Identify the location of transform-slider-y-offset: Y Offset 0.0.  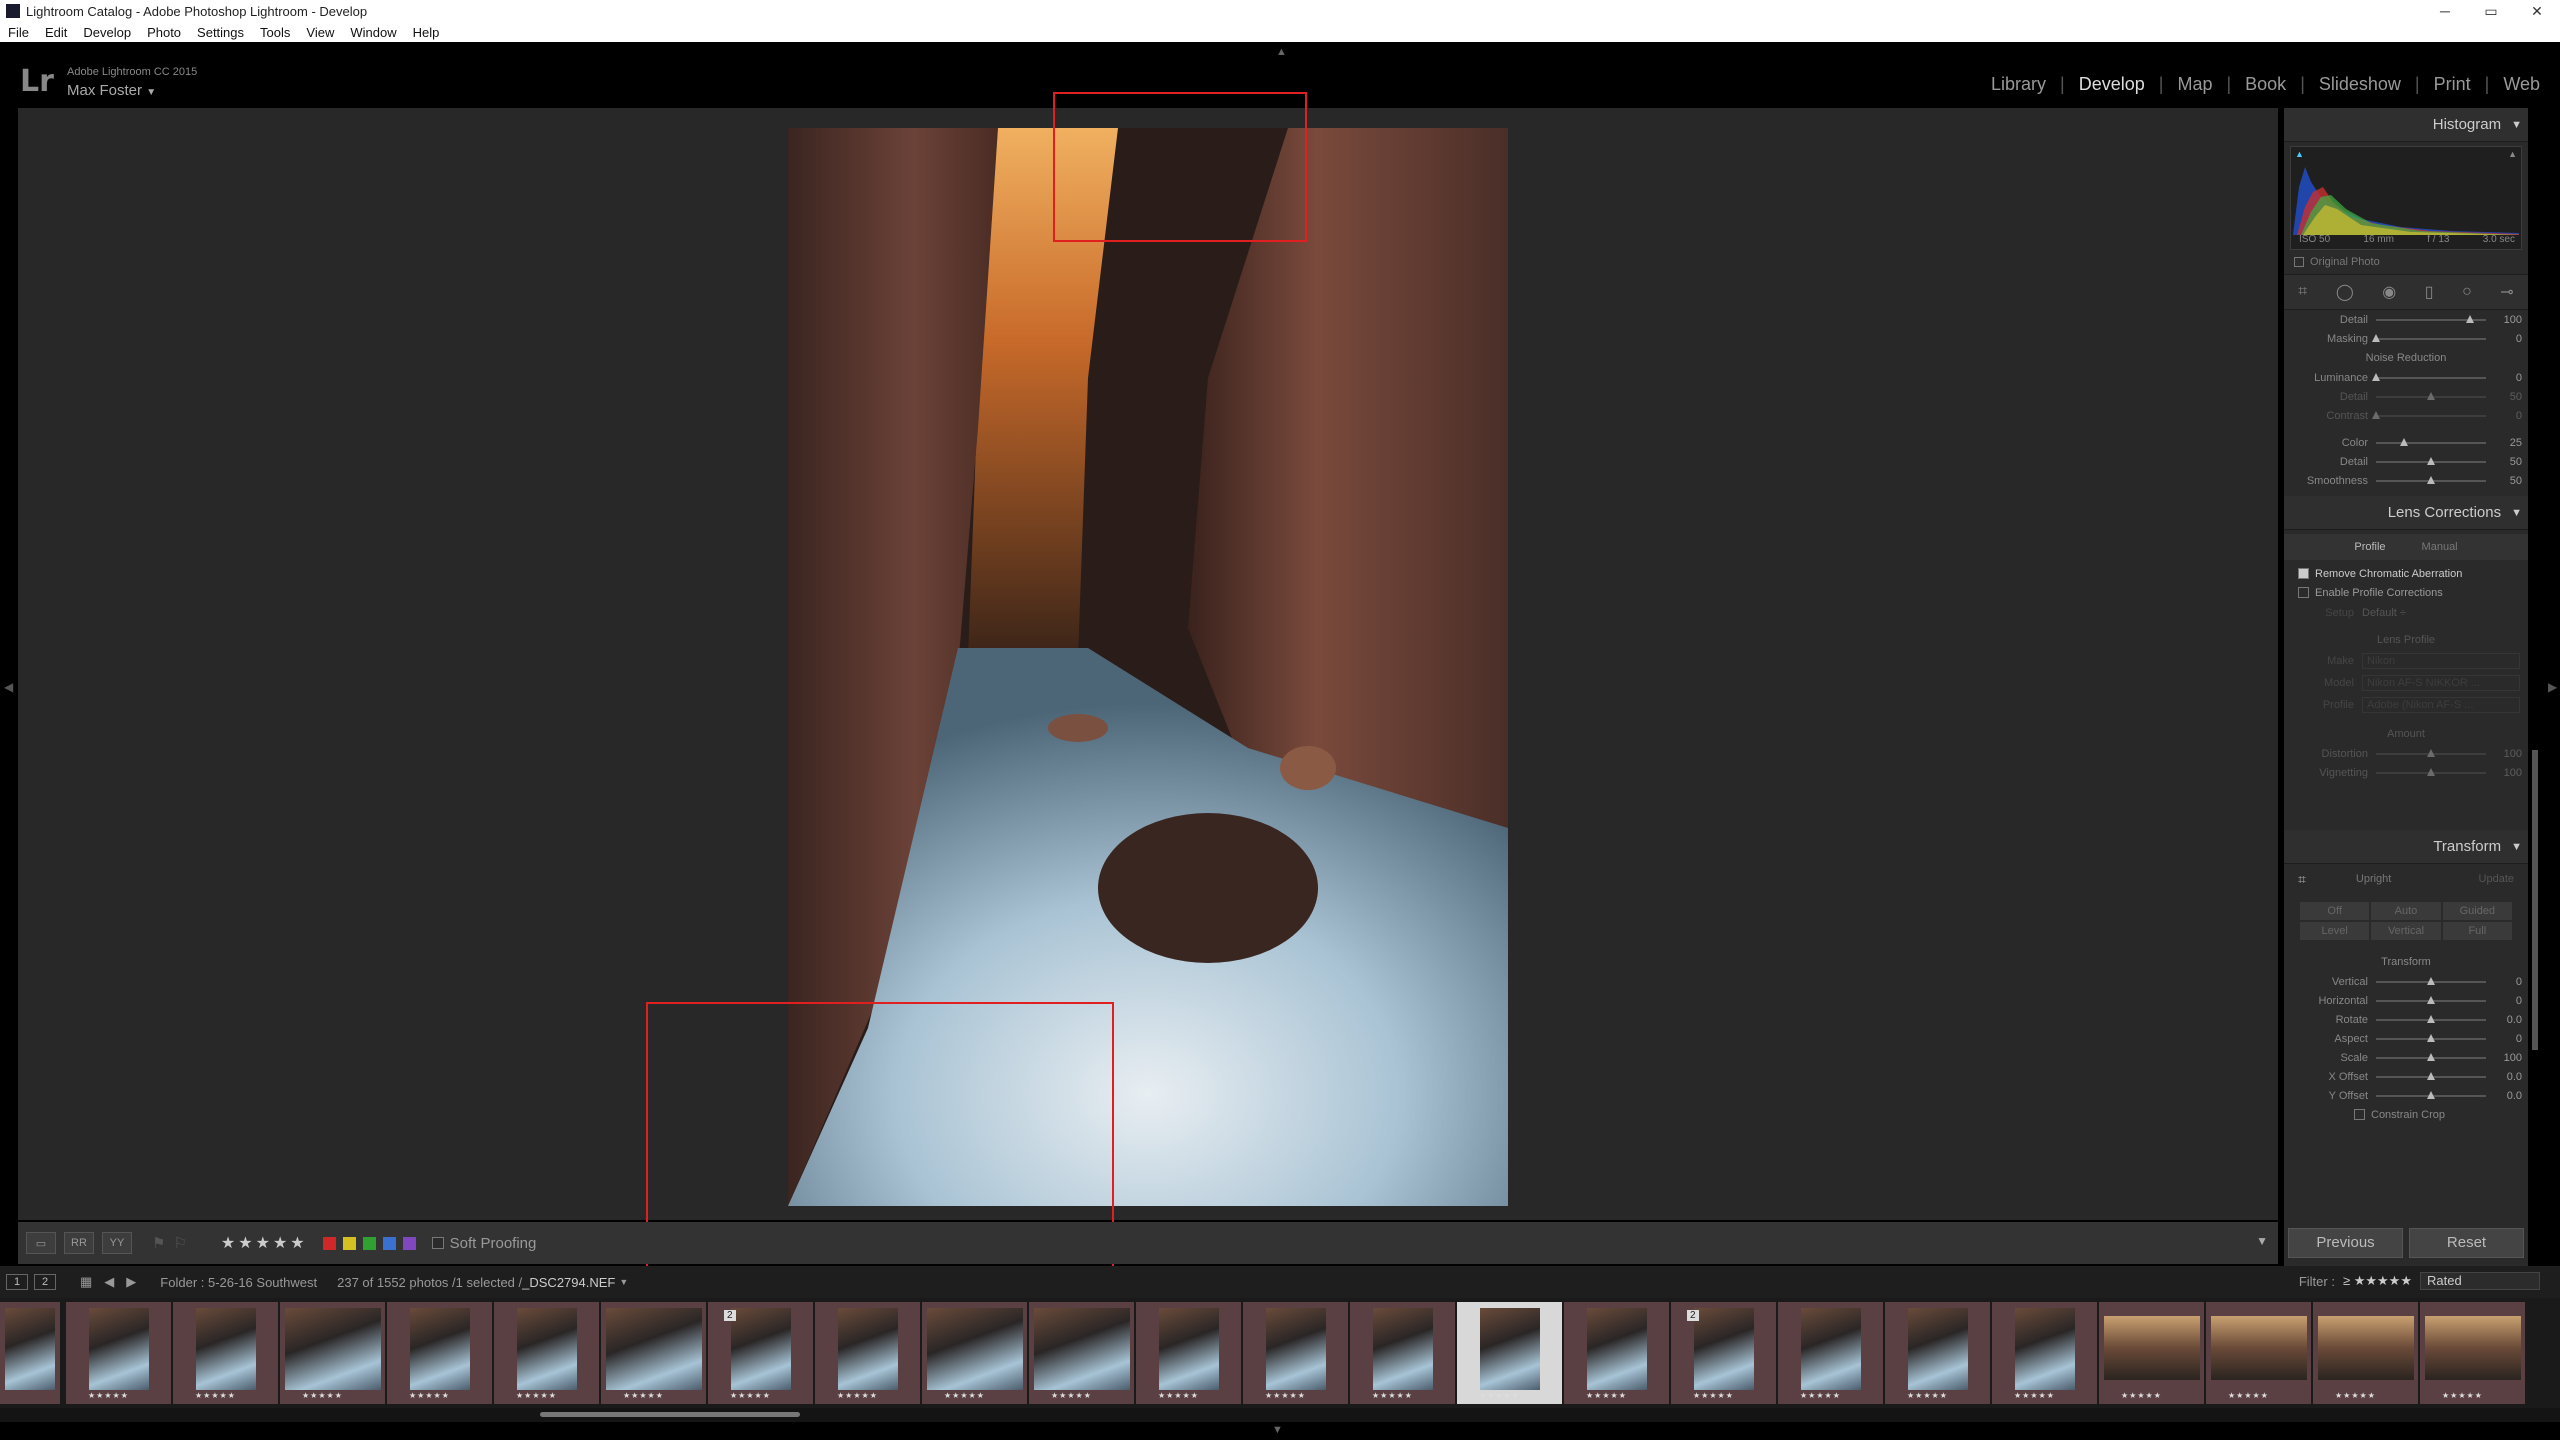
(2406, 1095).